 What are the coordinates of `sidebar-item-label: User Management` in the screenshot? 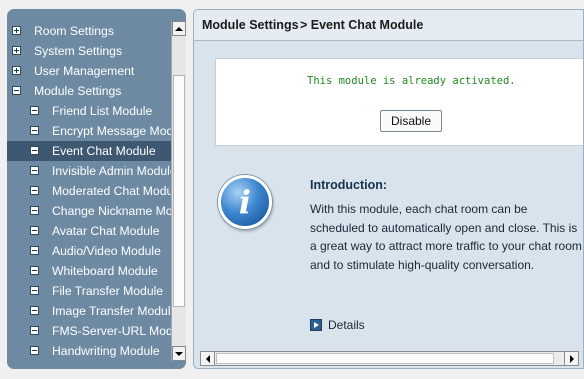 It's located at (84, 71).